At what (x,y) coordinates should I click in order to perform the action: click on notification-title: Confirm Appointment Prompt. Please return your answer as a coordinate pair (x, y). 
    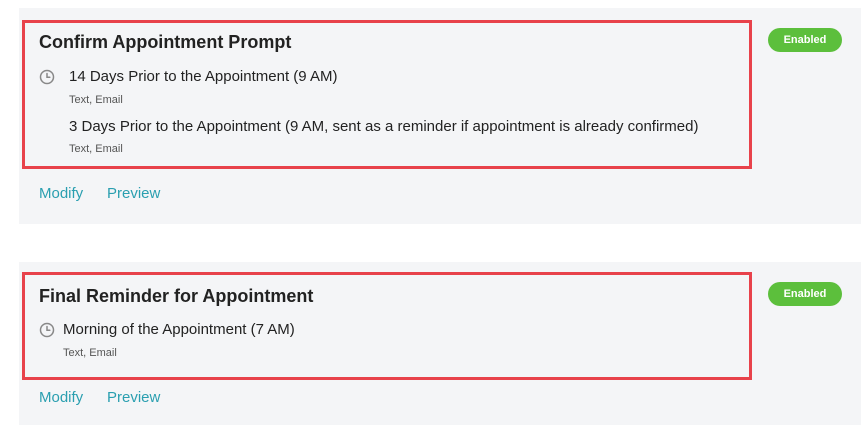
    Looking at the image, I should click on (165, 42).